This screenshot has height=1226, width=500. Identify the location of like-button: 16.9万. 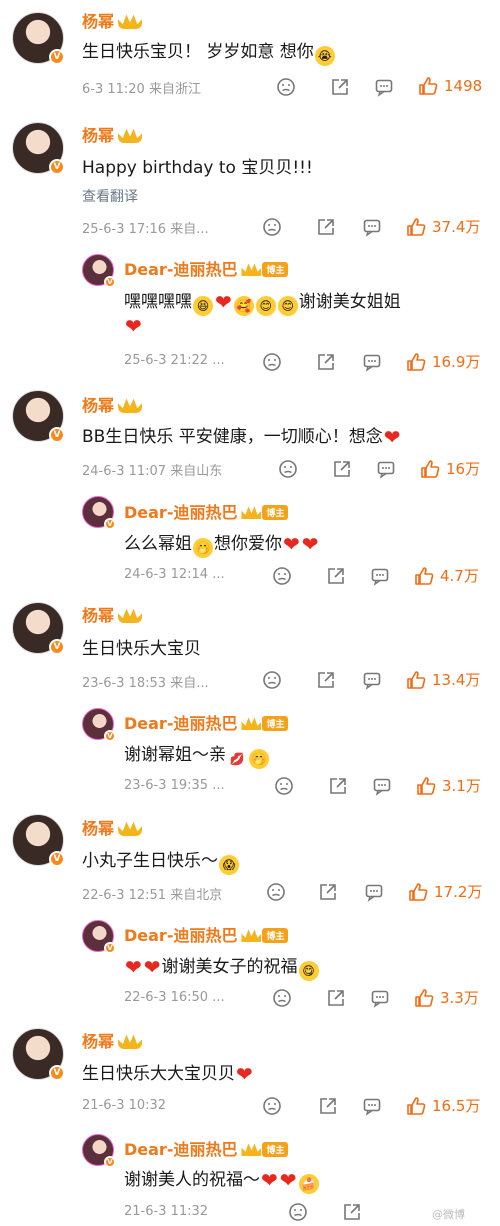
(443, 361).